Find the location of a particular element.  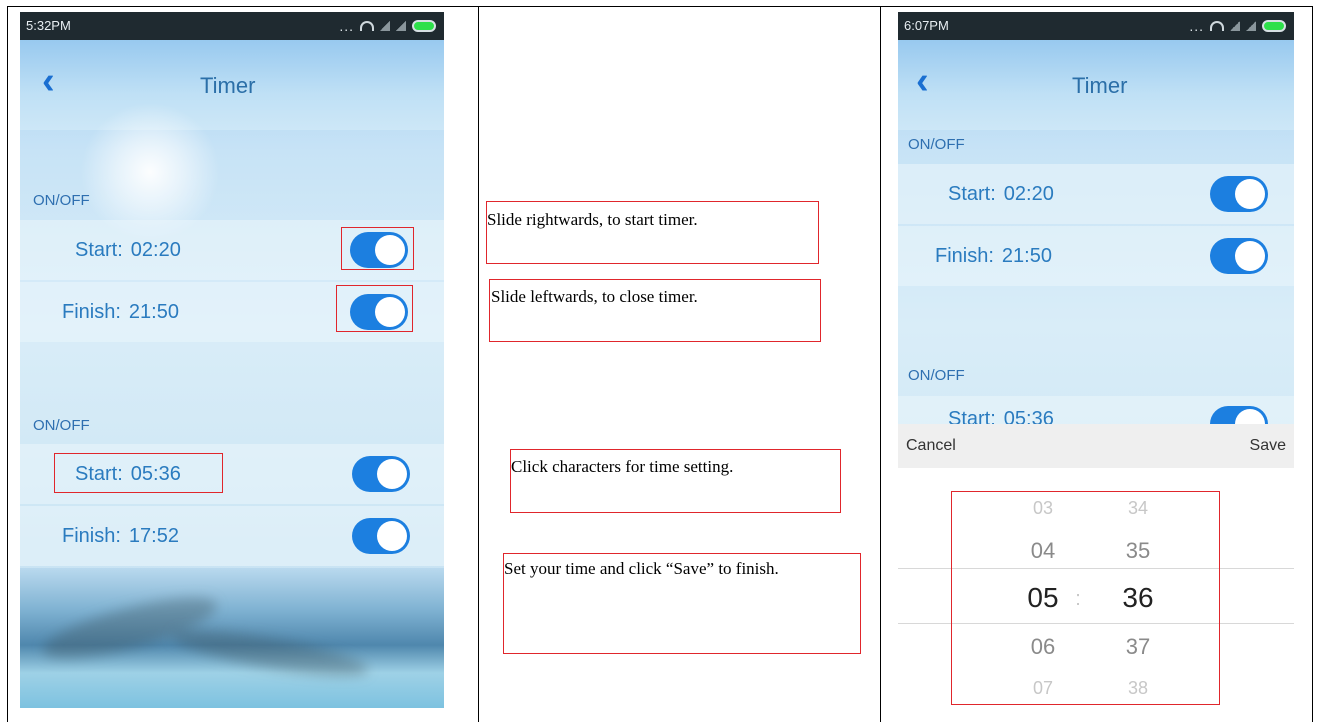

timer-row-finish: Finish: 17:52 is located at coordinates (232, 536).